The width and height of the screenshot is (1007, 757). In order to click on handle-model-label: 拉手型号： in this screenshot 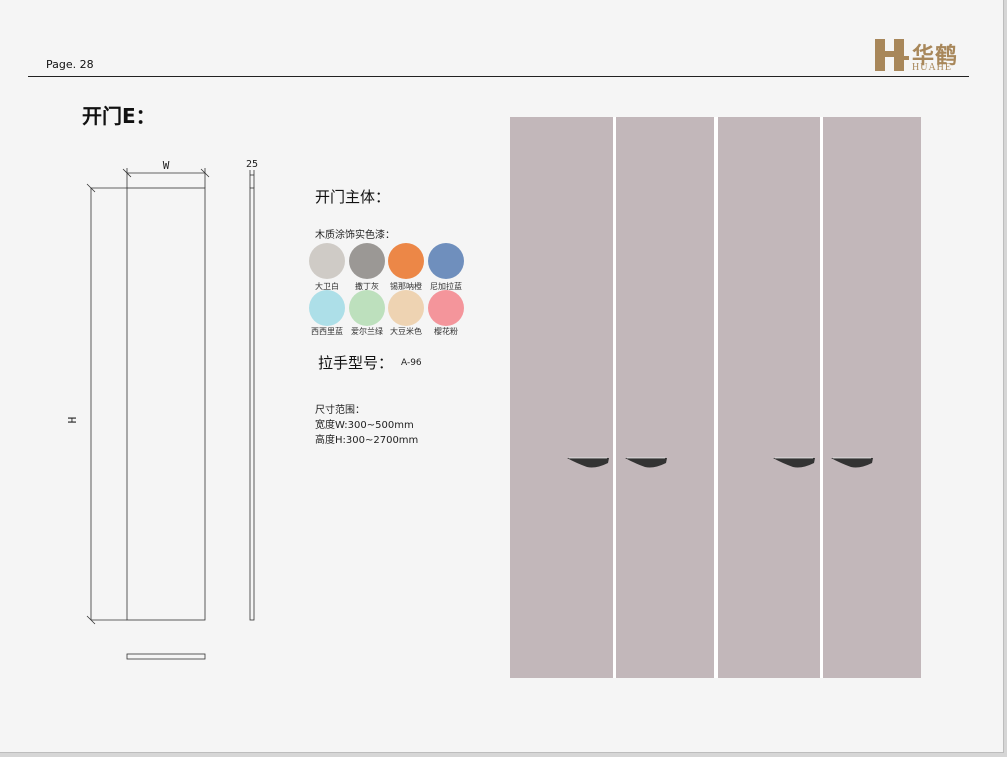, I will do `click(356, 363)`.